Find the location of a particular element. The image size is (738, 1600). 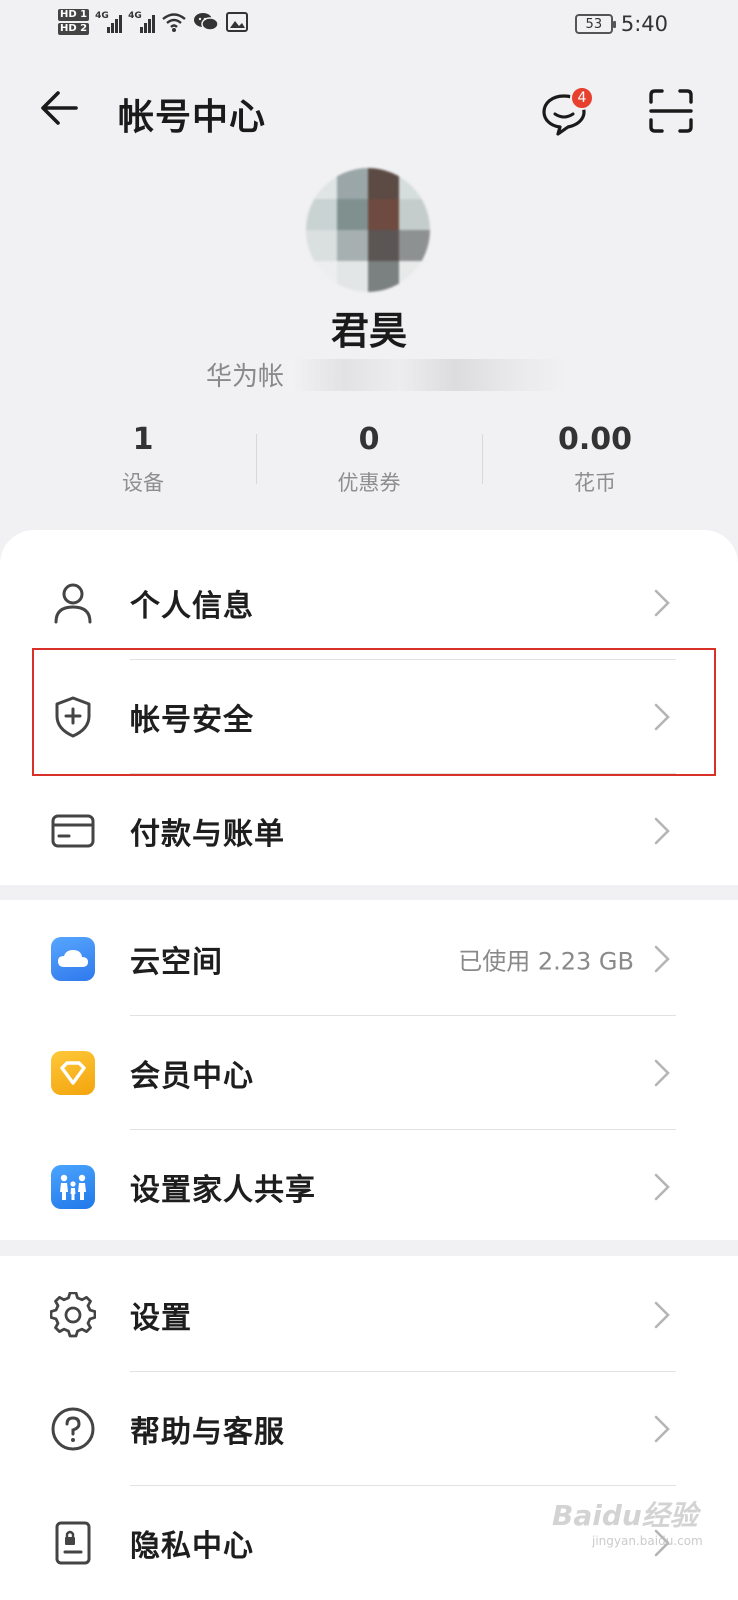

menu-item-label: 设置 is located at coordinates (161, 1318).